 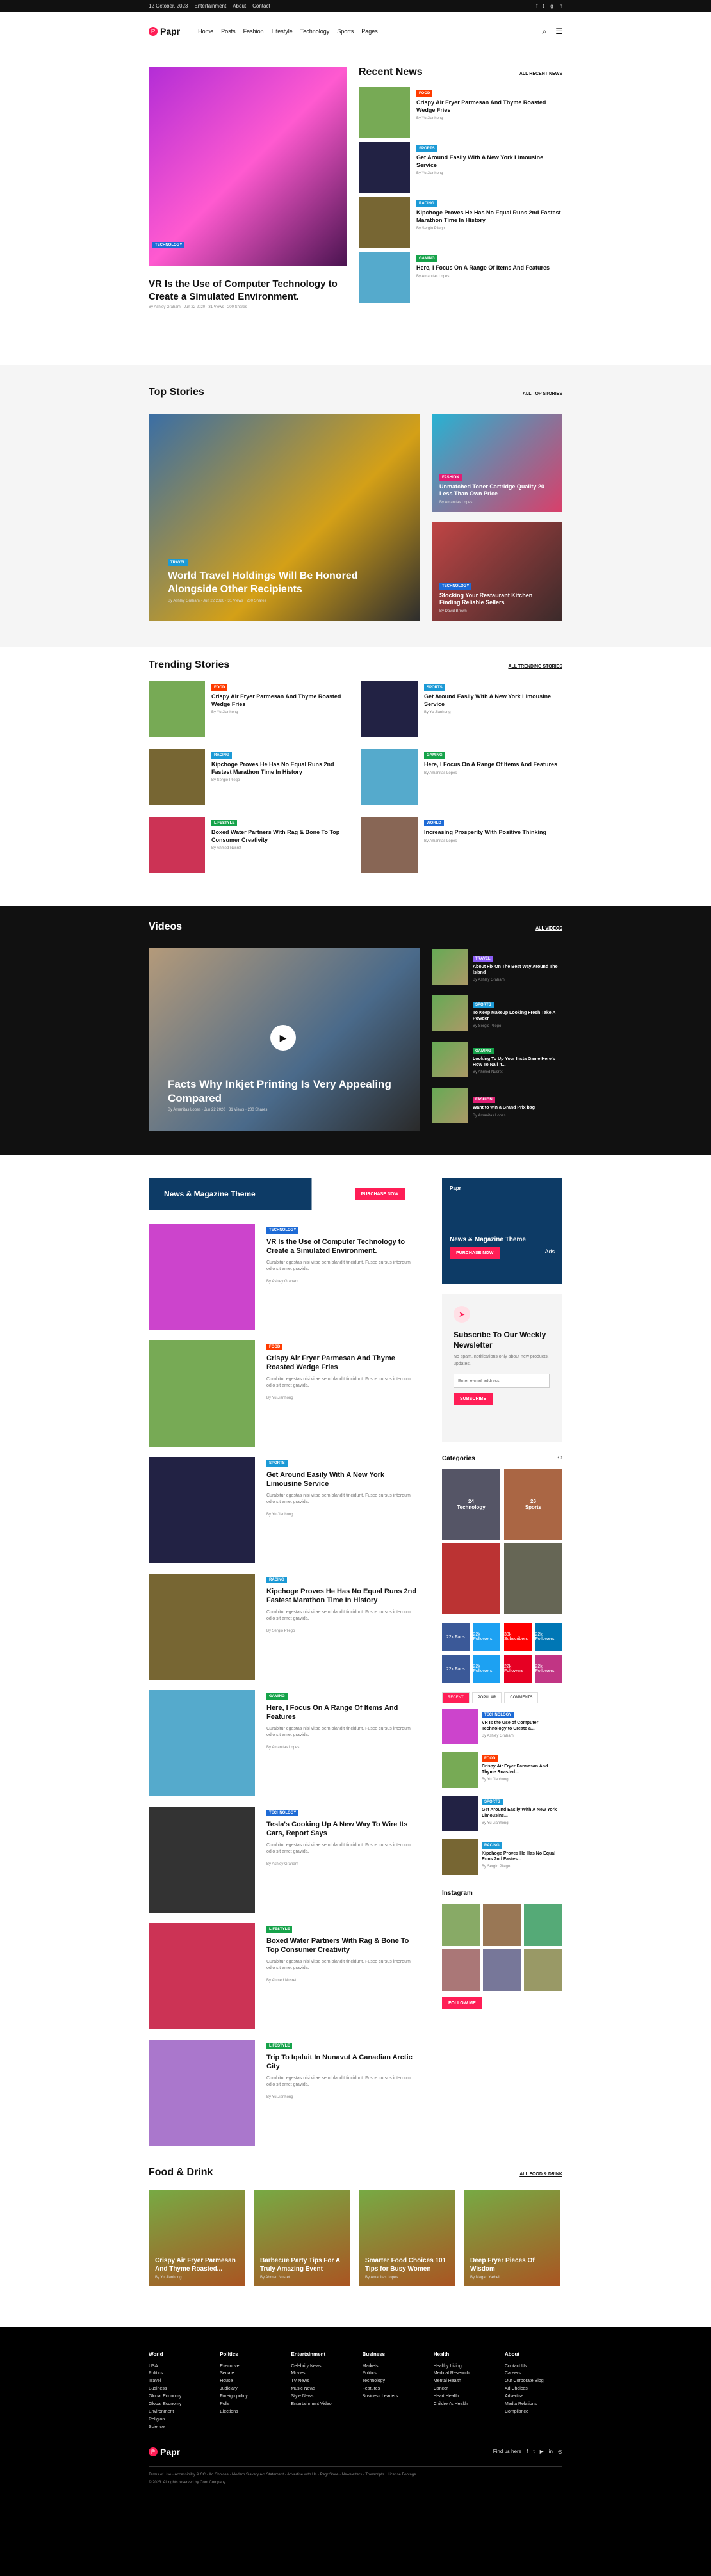 What do you see at coordinates (463, 2367) in the screenshot?
I see `footer-link: Healthy Living` at bounding box center [463, 2367].